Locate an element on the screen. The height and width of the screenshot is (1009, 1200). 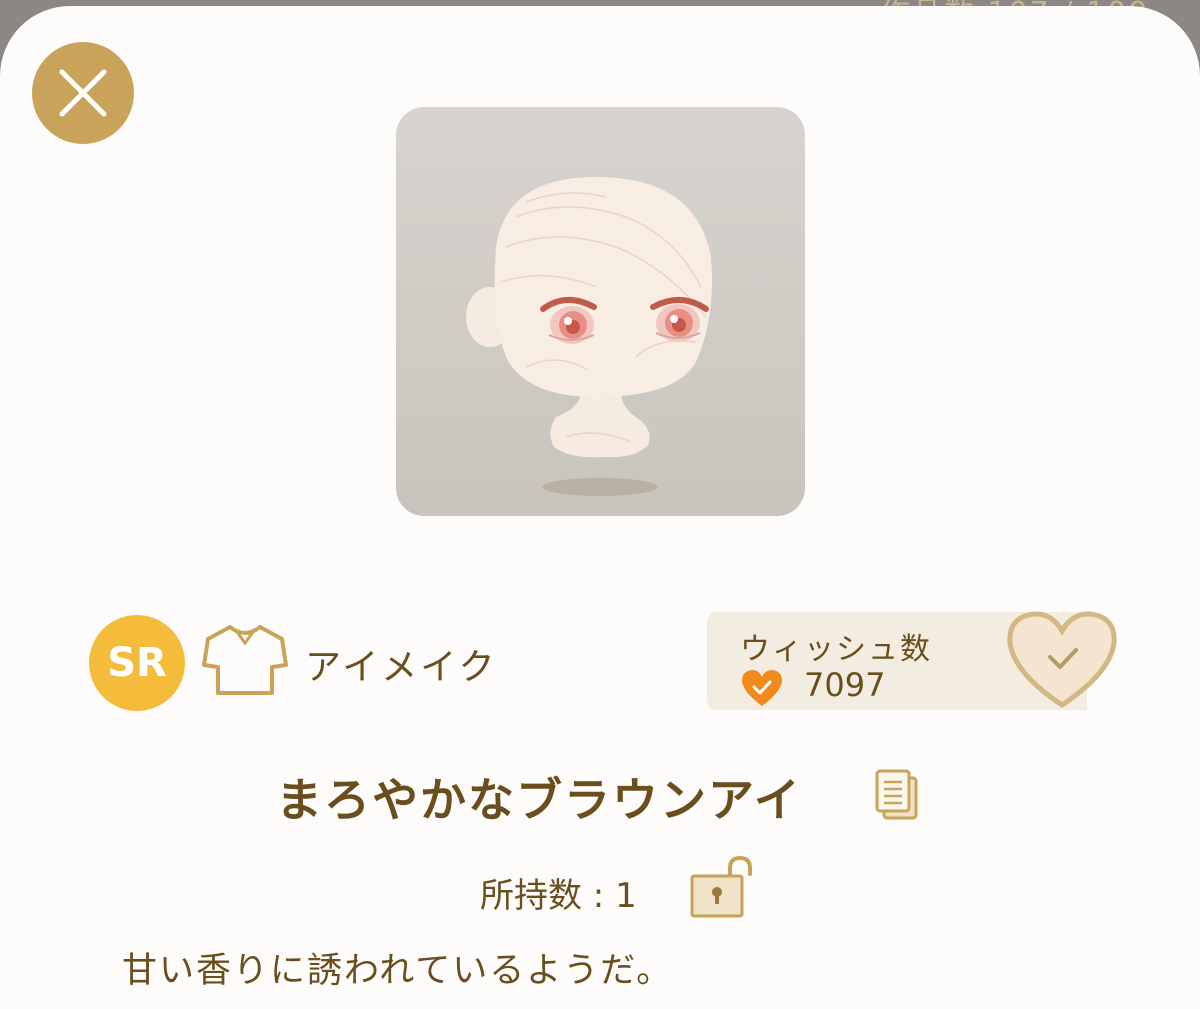
item-description: 甘い香りに誘われているようだ。 is located at coordinates (398, 971).